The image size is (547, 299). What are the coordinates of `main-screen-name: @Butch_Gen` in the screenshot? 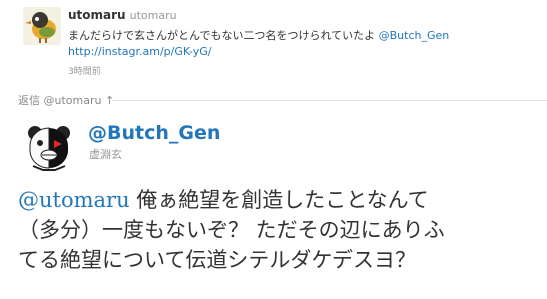 It's located at (154, 133).